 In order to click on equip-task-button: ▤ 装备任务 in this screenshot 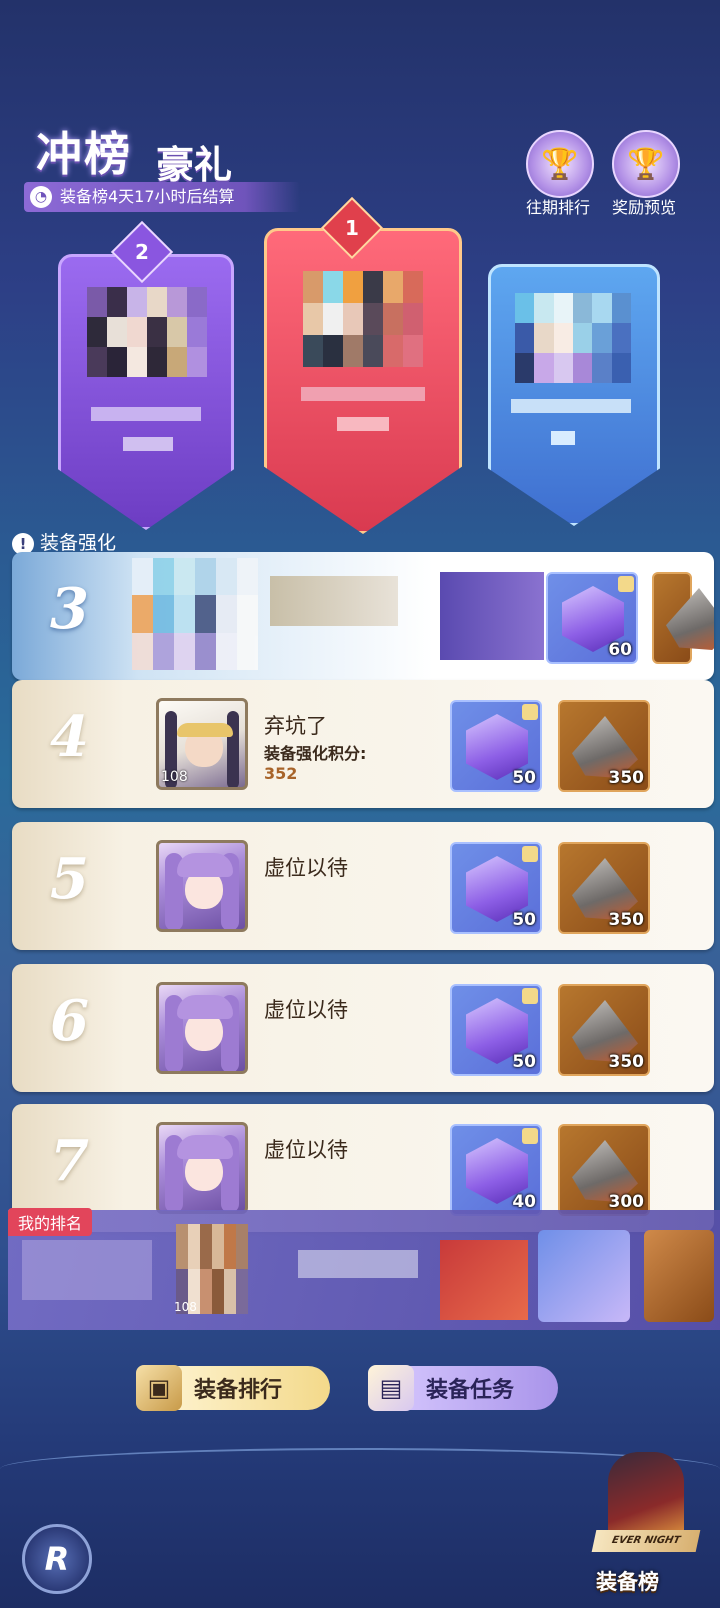, I will do `click(463, 1388)`.